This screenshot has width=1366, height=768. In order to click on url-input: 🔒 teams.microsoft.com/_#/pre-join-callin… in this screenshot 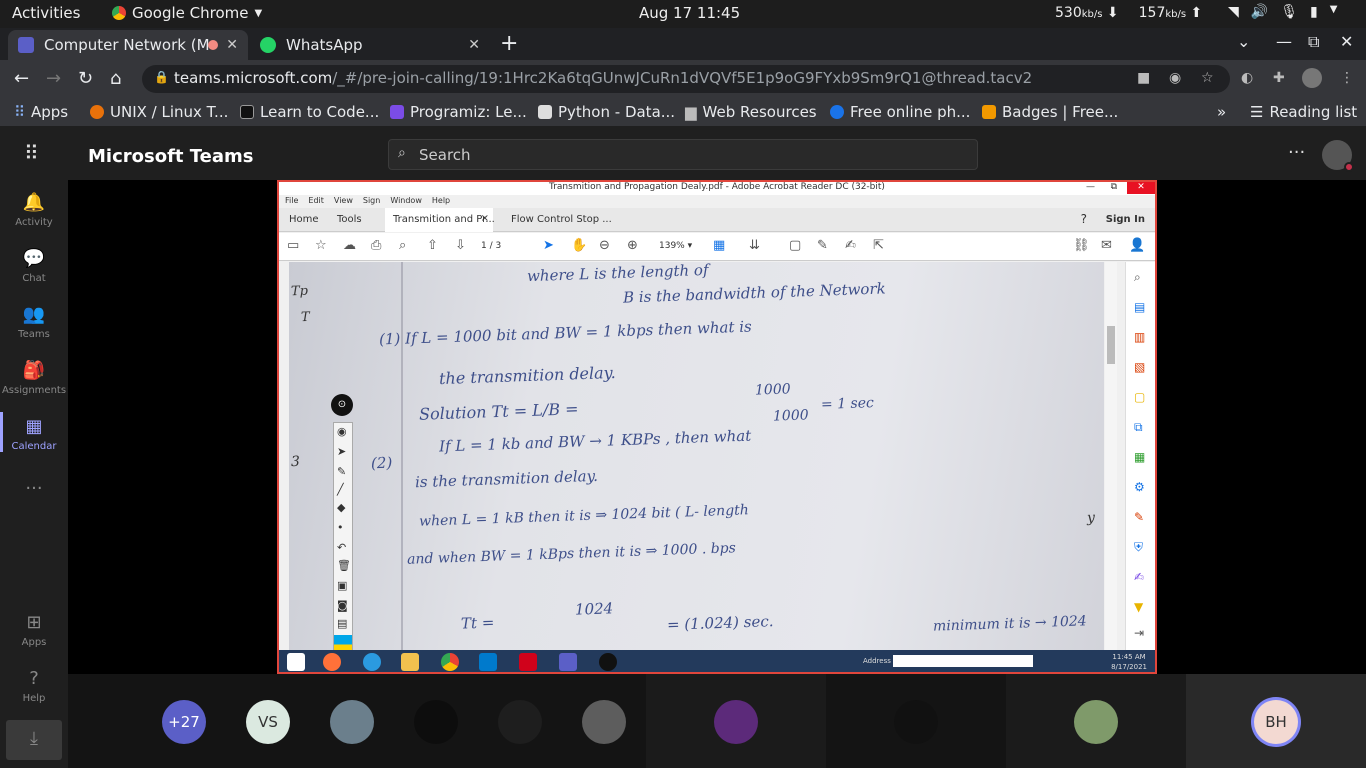, I will do `click(686, 79)`.